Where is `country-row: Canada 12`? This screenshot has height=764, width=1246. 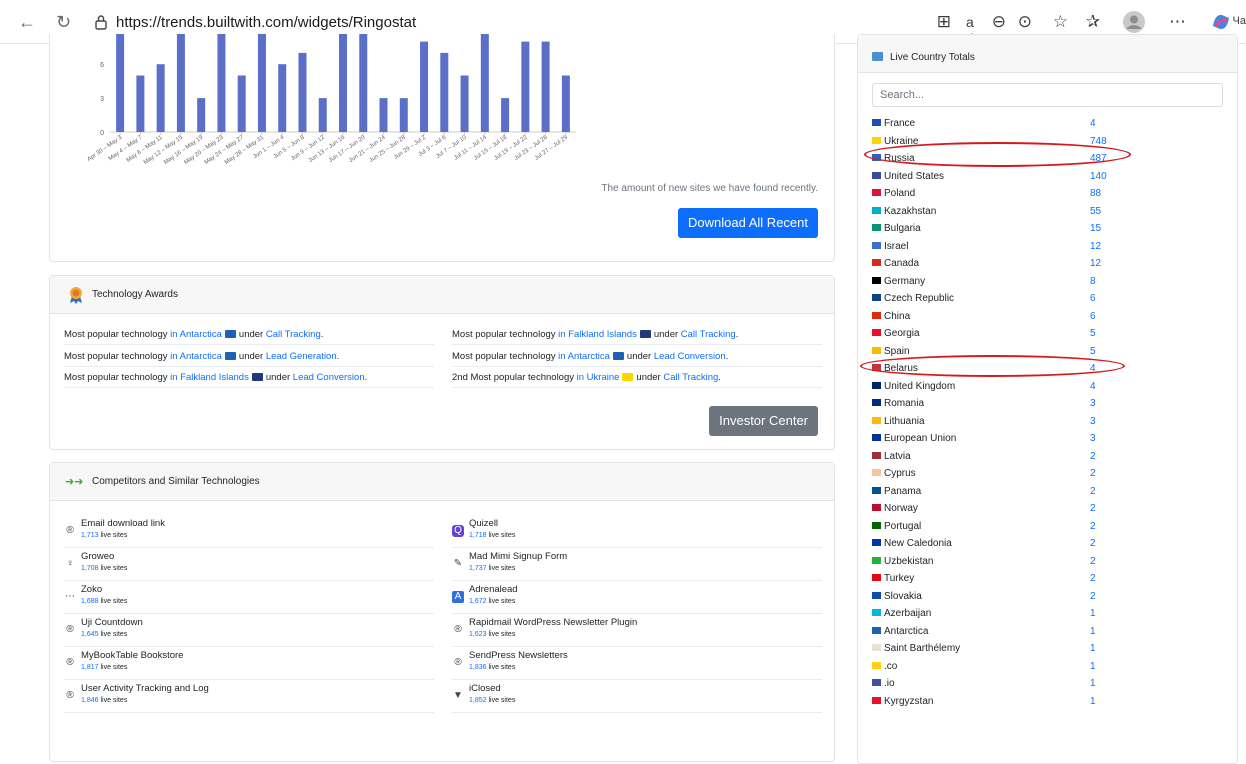
country-row: Canada 12 is located at coordinates (997, 264).